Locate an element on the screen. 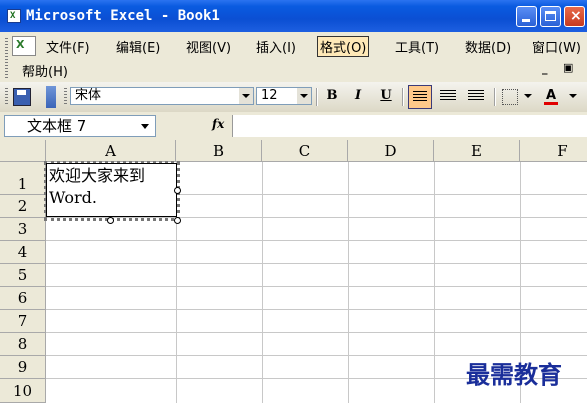 The image size is (587, 403). formula-input is located at coordinates (409, 126).